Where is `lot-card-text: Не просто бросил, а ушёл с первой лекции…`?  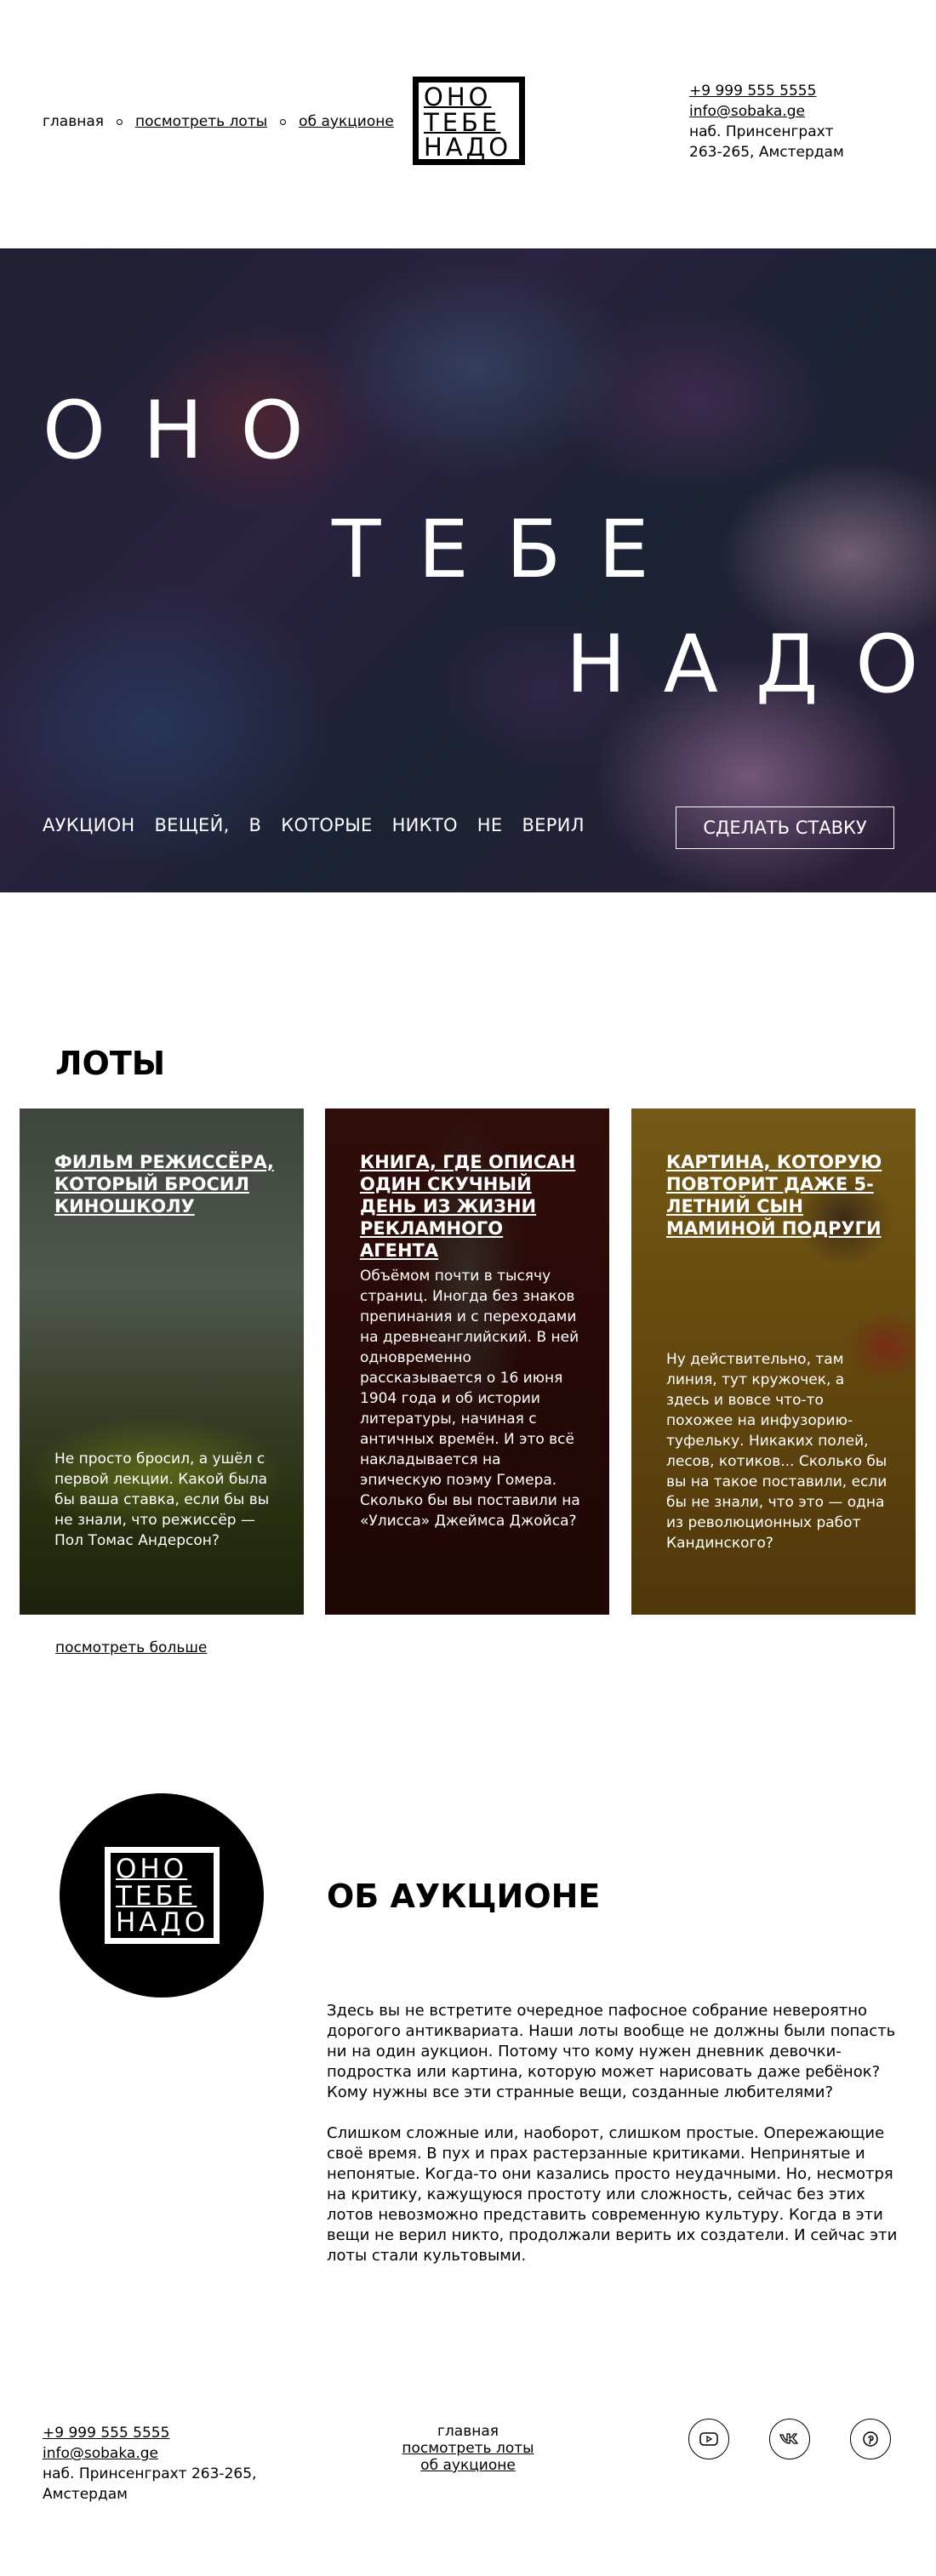 lot-card-text: Не просто бросил, а ушёл с первой лекции… is located at coordinates (162, 1499).